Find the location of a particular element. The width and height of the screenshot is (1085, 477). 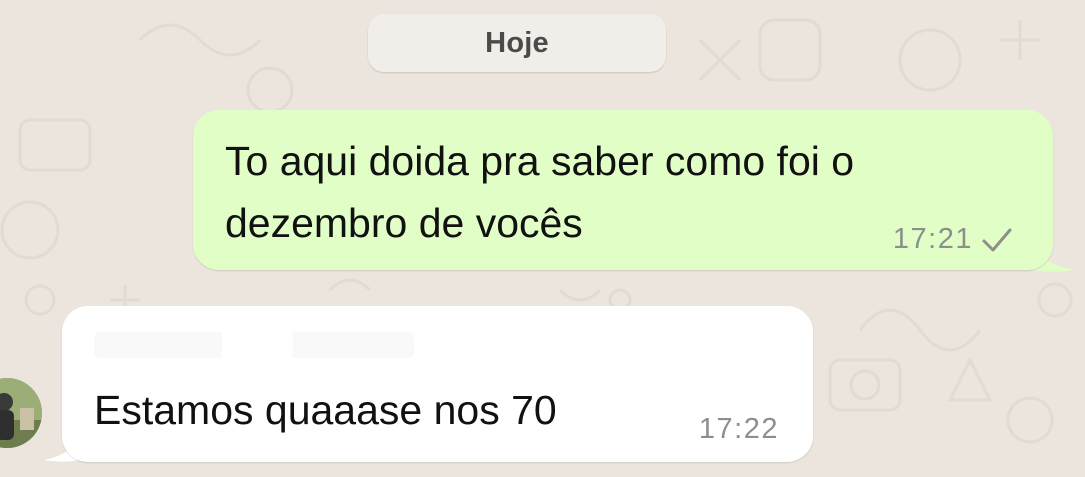

date-divider: Hoje is located at coordinates (517, 43).